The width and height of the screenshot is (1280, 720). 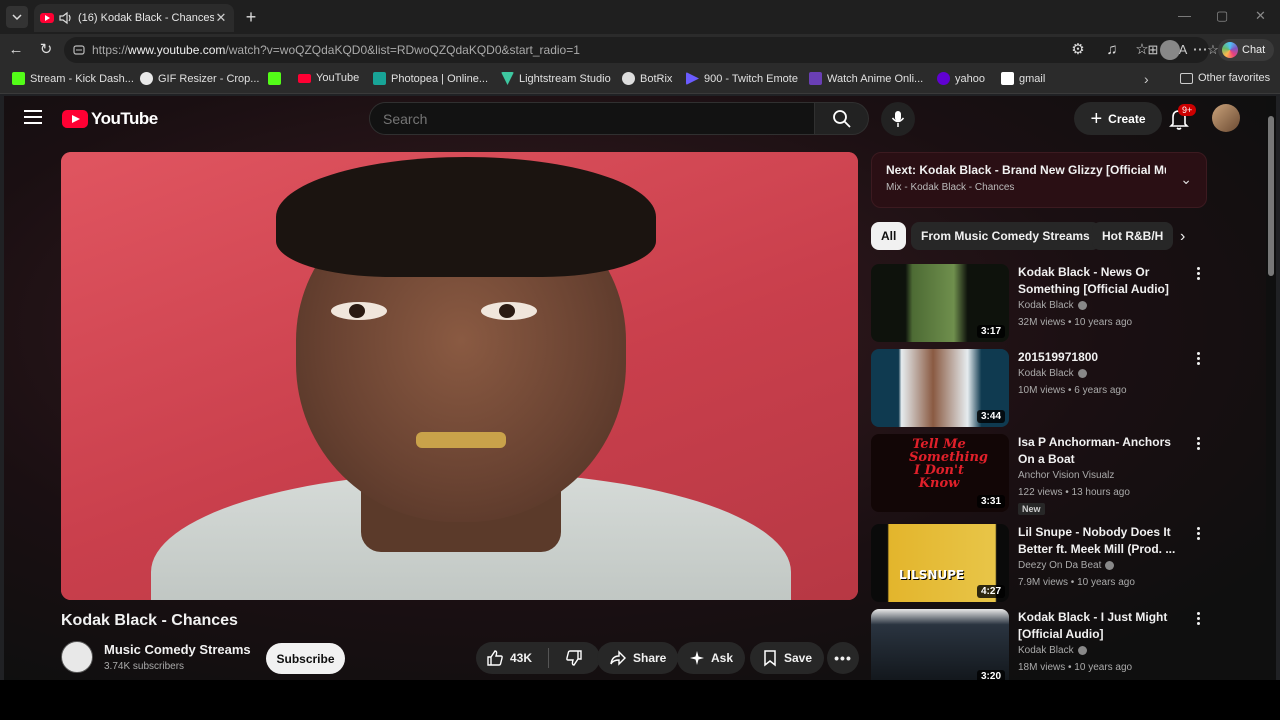 I want to click on account-avatar, so click(x=1226, y=118).